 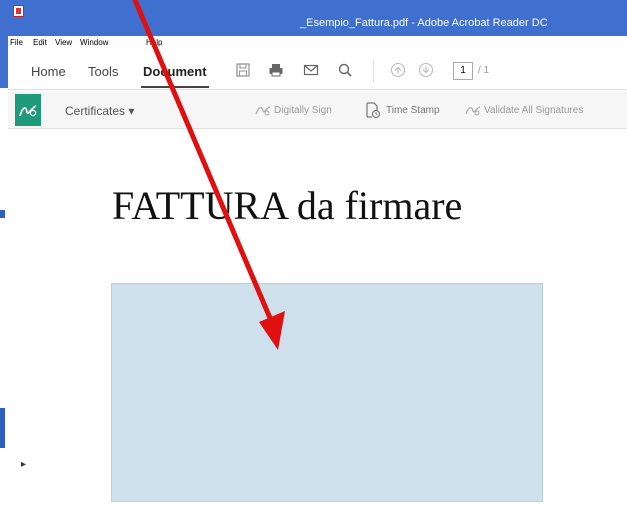 I want to click on menu-edit: Edit, so click(x=40, y=42).